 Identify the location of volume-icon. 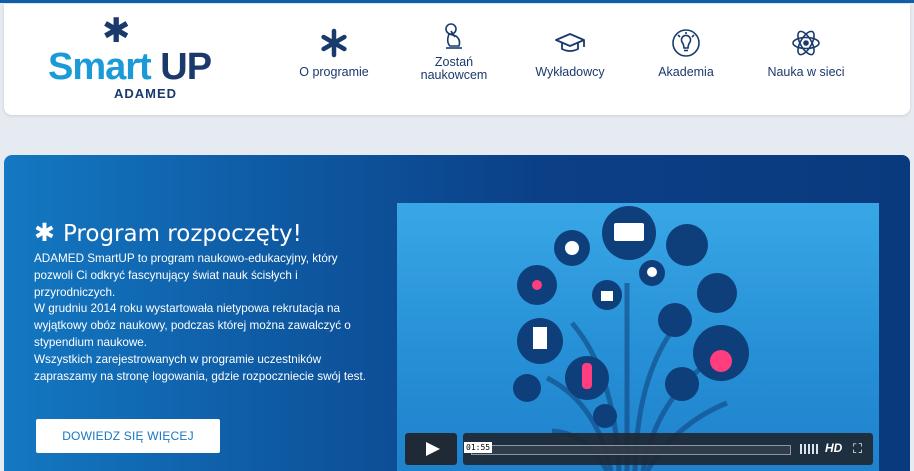
(810, 449).